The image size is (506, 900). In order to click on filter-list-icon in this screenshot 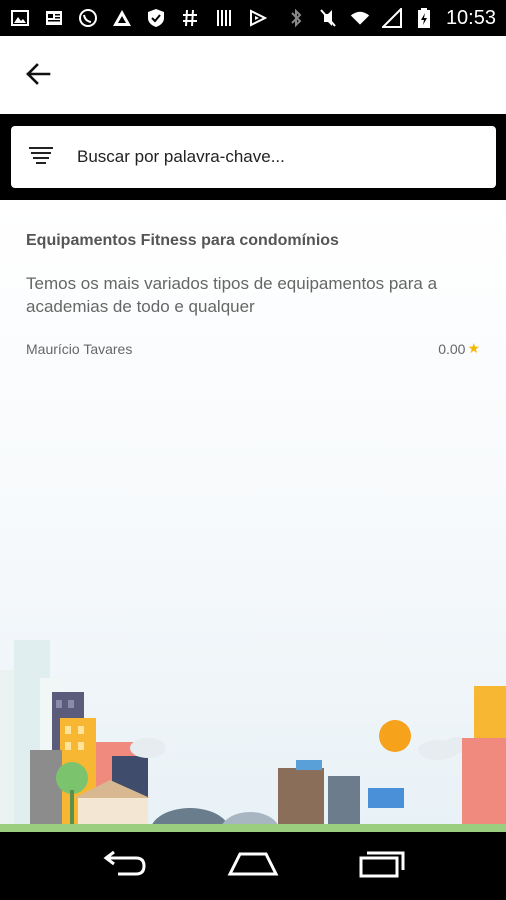, I will do `click(41, 157)`.